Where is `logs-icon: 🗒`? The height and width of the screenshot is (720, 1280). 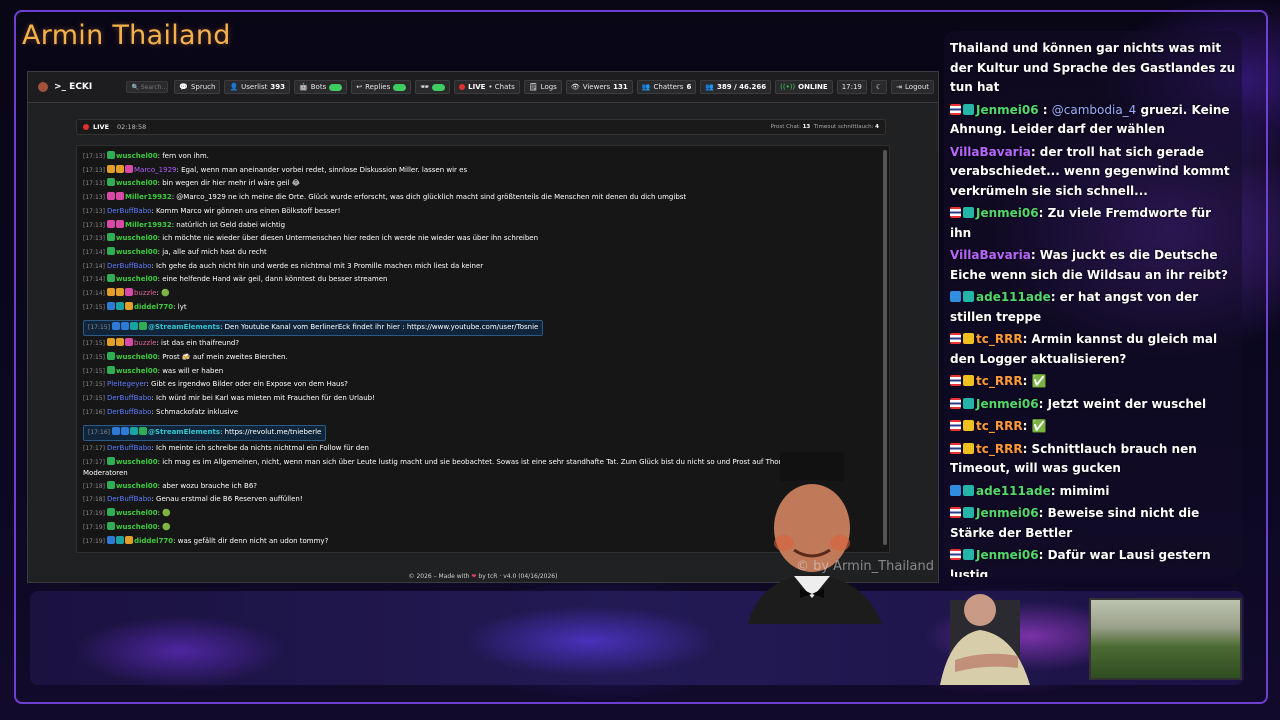 logs-icon: 🗒 is located at coordinates (533, 87).